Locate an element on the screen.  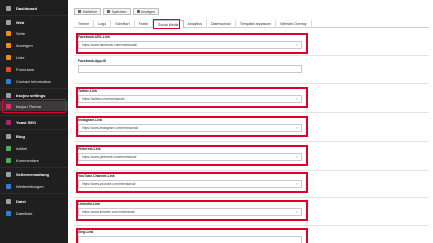
sidebar-item-dashboard: Dashboard is located at coordinates (34, 8).